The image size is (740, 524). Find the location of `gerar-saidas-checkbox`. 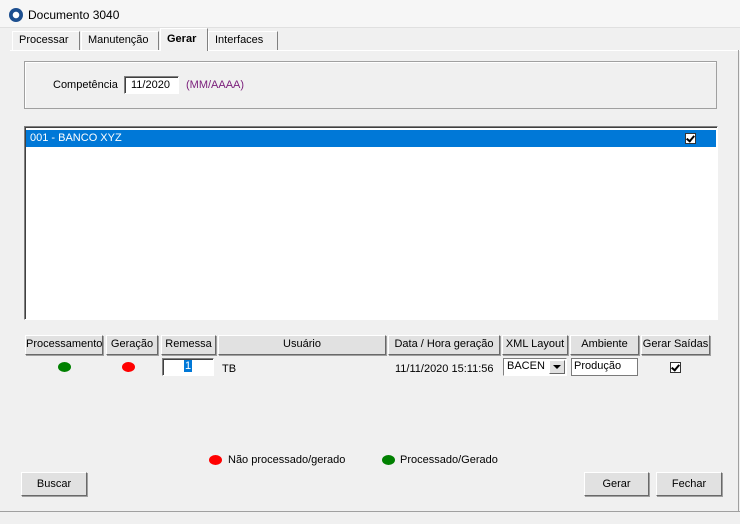

gerar-saidas-checkbox is located at coordinates (675, 367).